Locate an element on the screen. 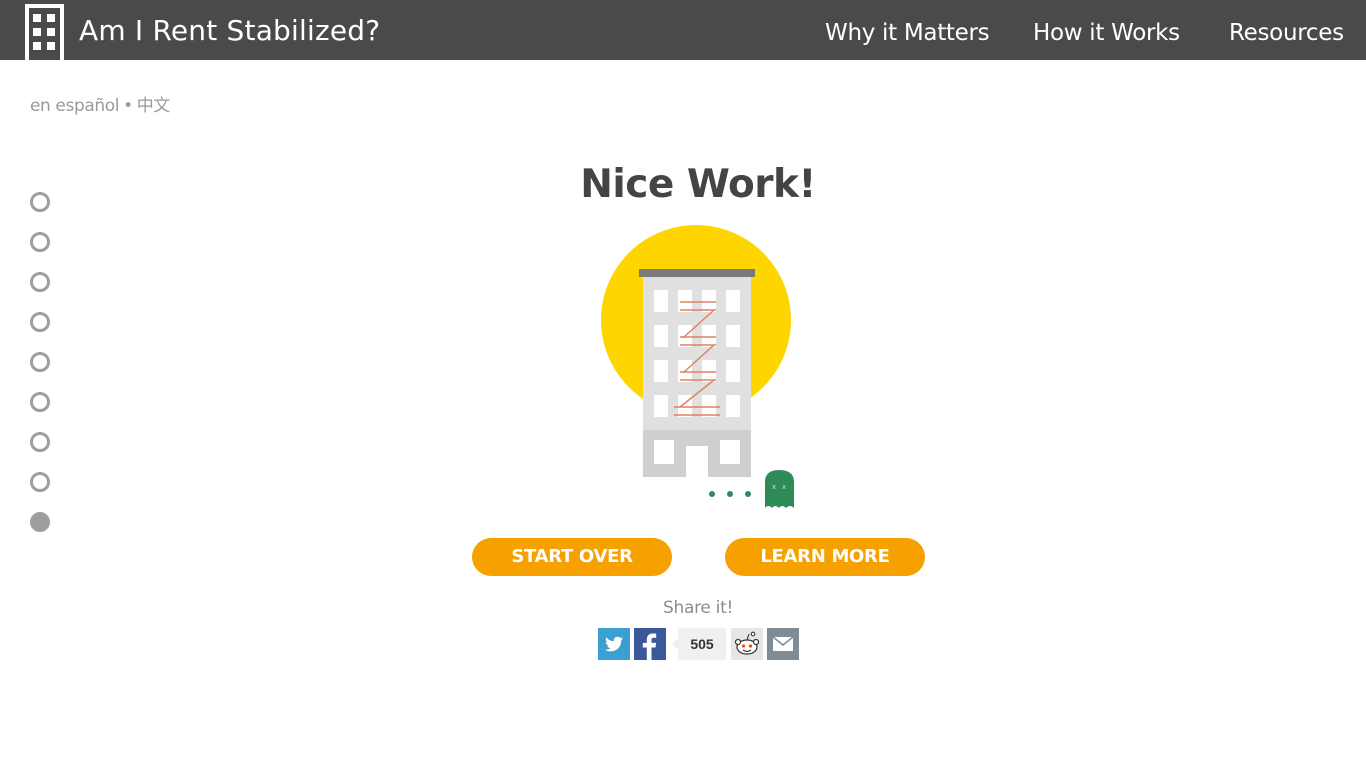 The width and height of the screenshot is (1366, 768). start-over-button: START OVER is located at coordinates (572, 557).